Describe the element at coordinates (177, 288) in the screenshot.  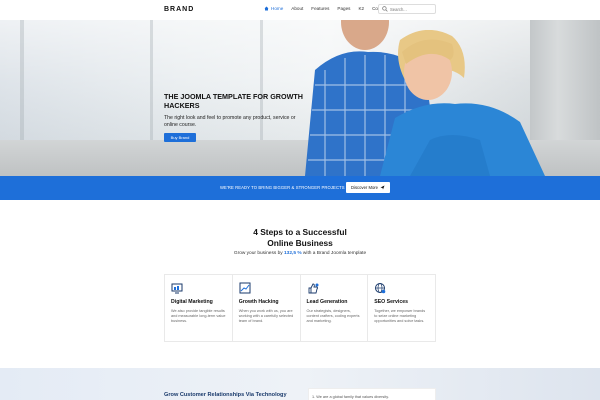
I see `digital-marketing-icon` at that location.